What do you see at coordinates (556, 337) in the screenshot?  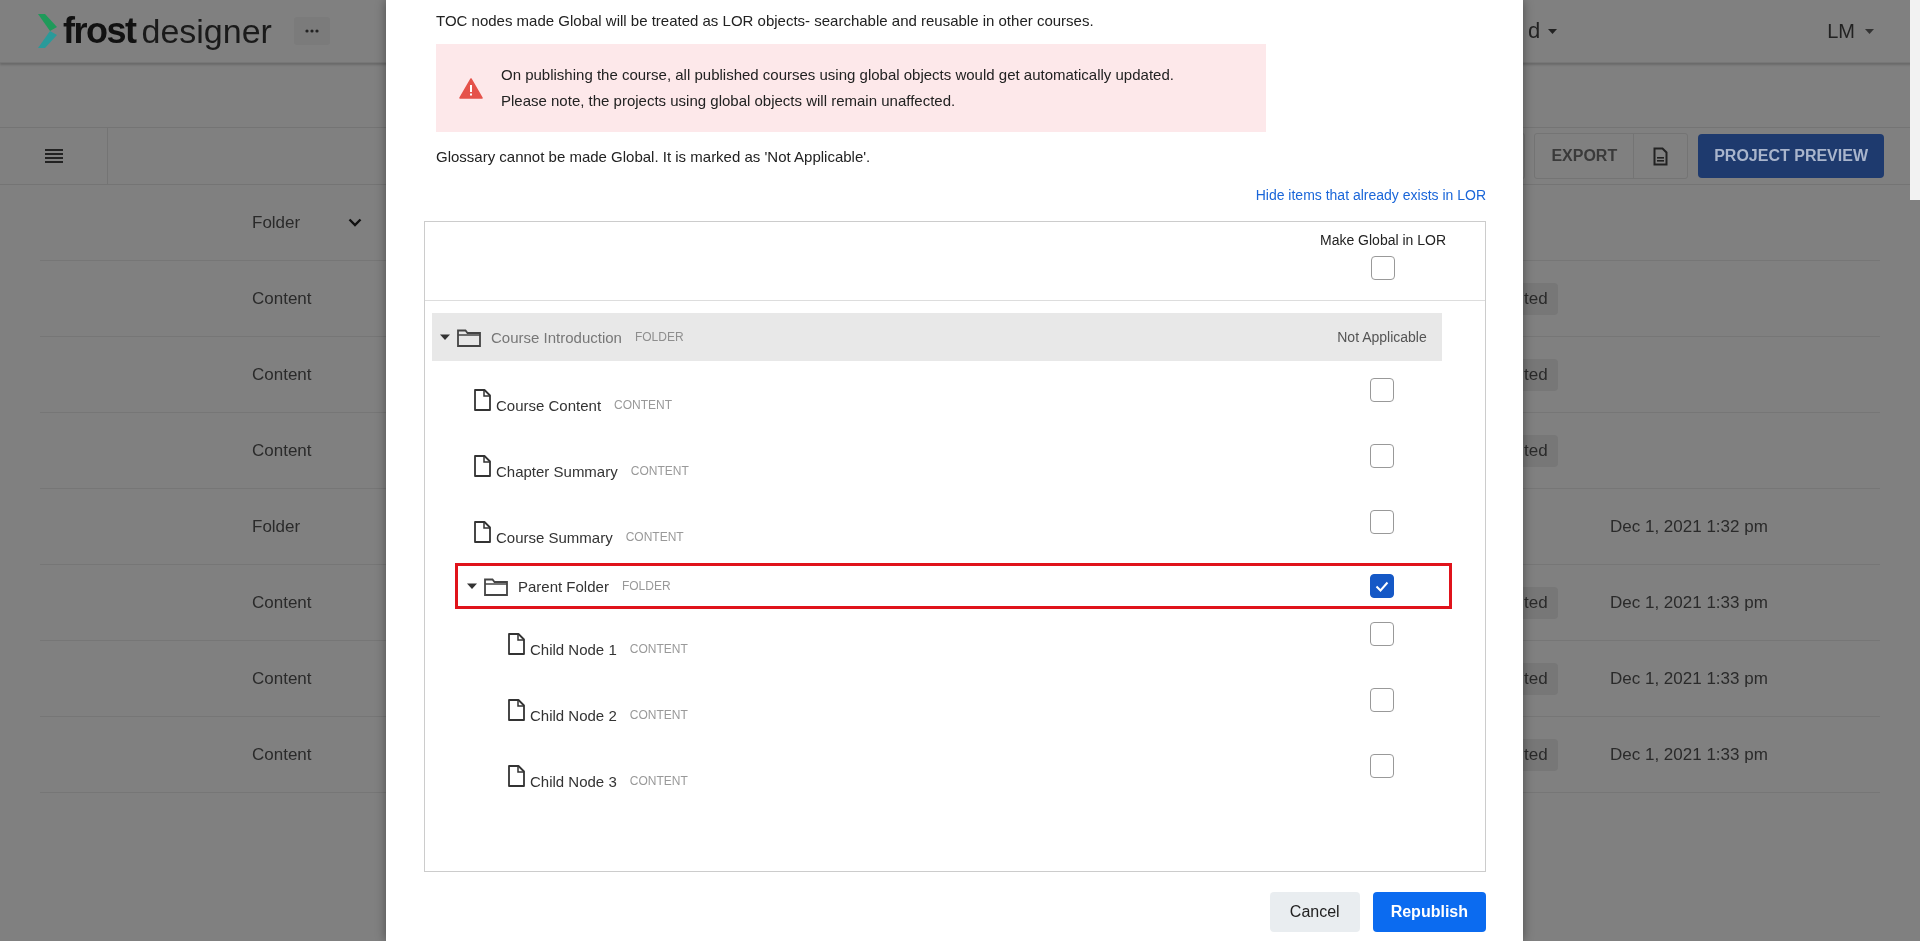 I see `node-name: Course Introduction` at bounding box center [556, 337].